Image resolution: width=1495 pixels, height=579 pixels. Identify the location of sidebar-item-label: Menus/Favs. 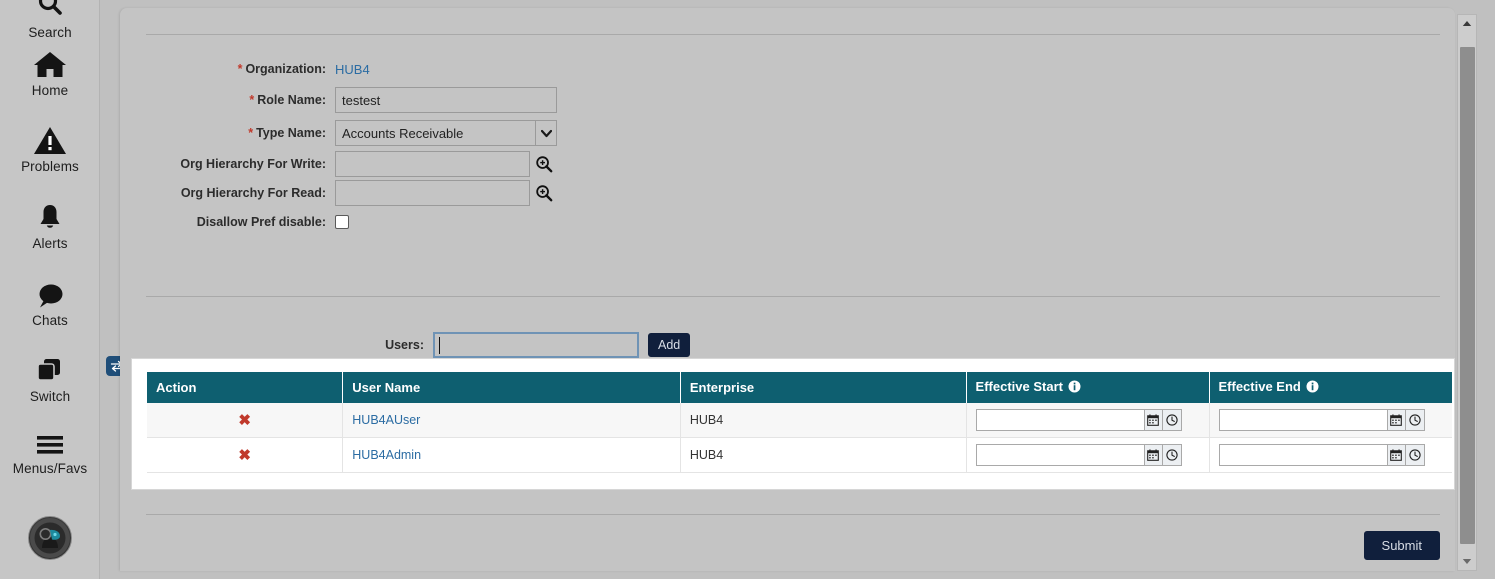
(50, 468).